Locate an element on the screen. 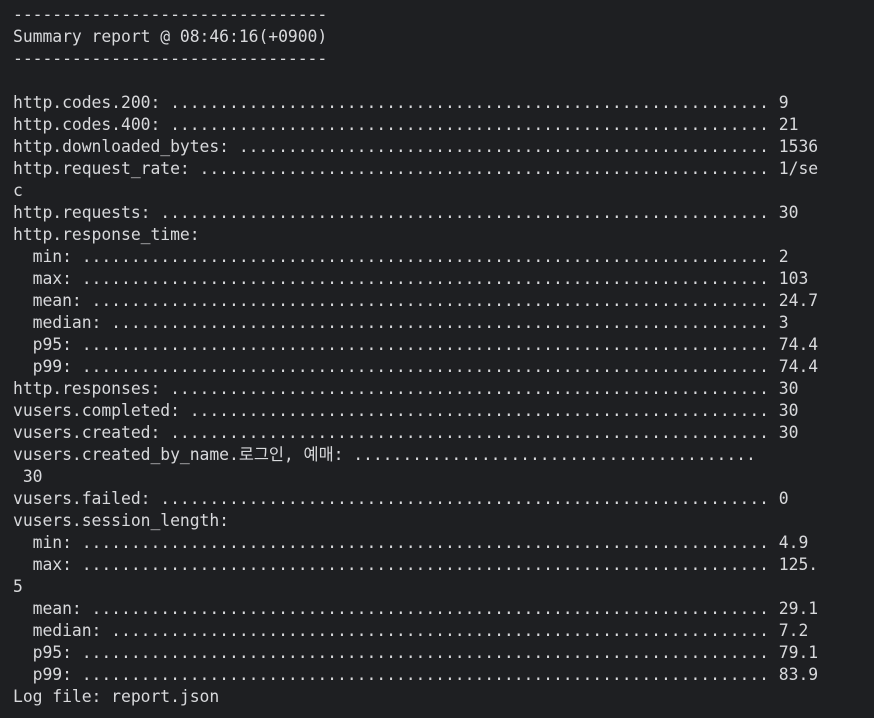 The height and width of the screenshot is (718, 874). terminal-line: Log file: report.json is located at coordinates (116, 696).